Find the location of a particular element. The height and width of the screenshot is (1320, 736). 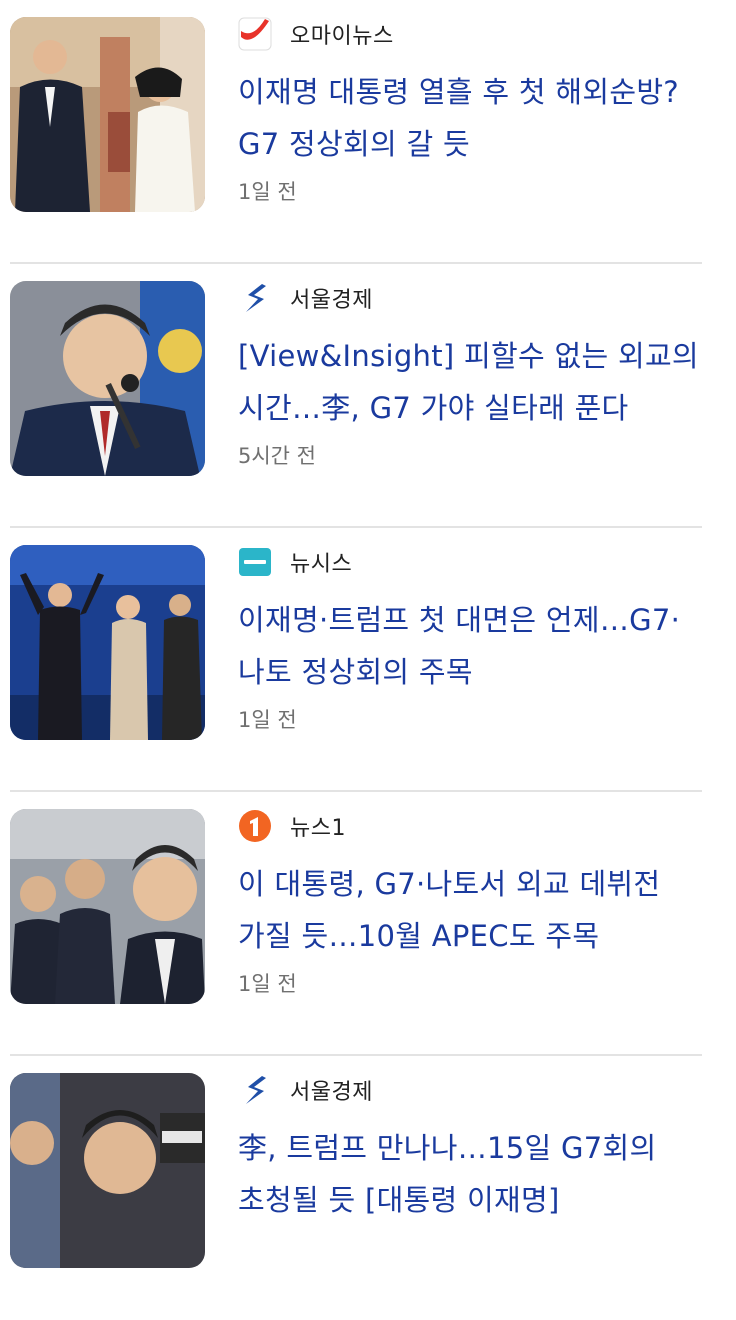

news1-logo-icon is located at coordinates (255, 826).